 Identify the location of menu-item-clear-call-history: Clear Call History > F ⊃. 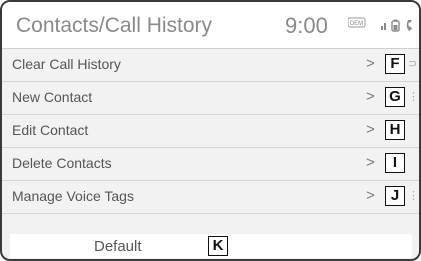
(210, 65).